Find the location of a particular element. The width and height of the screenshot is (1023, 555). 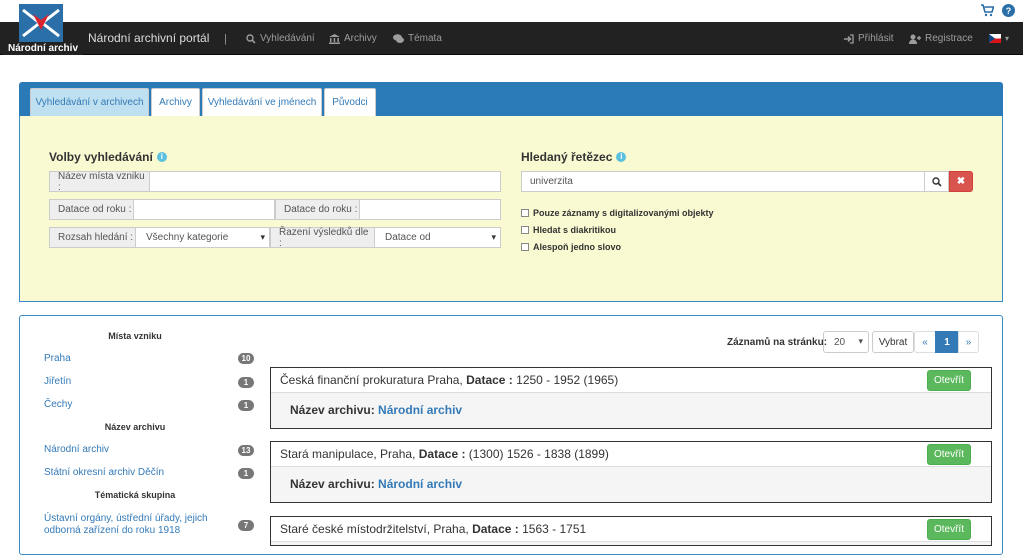

result-title-text: Stará manipulace, Praha, is located at coordinates (348, 454).